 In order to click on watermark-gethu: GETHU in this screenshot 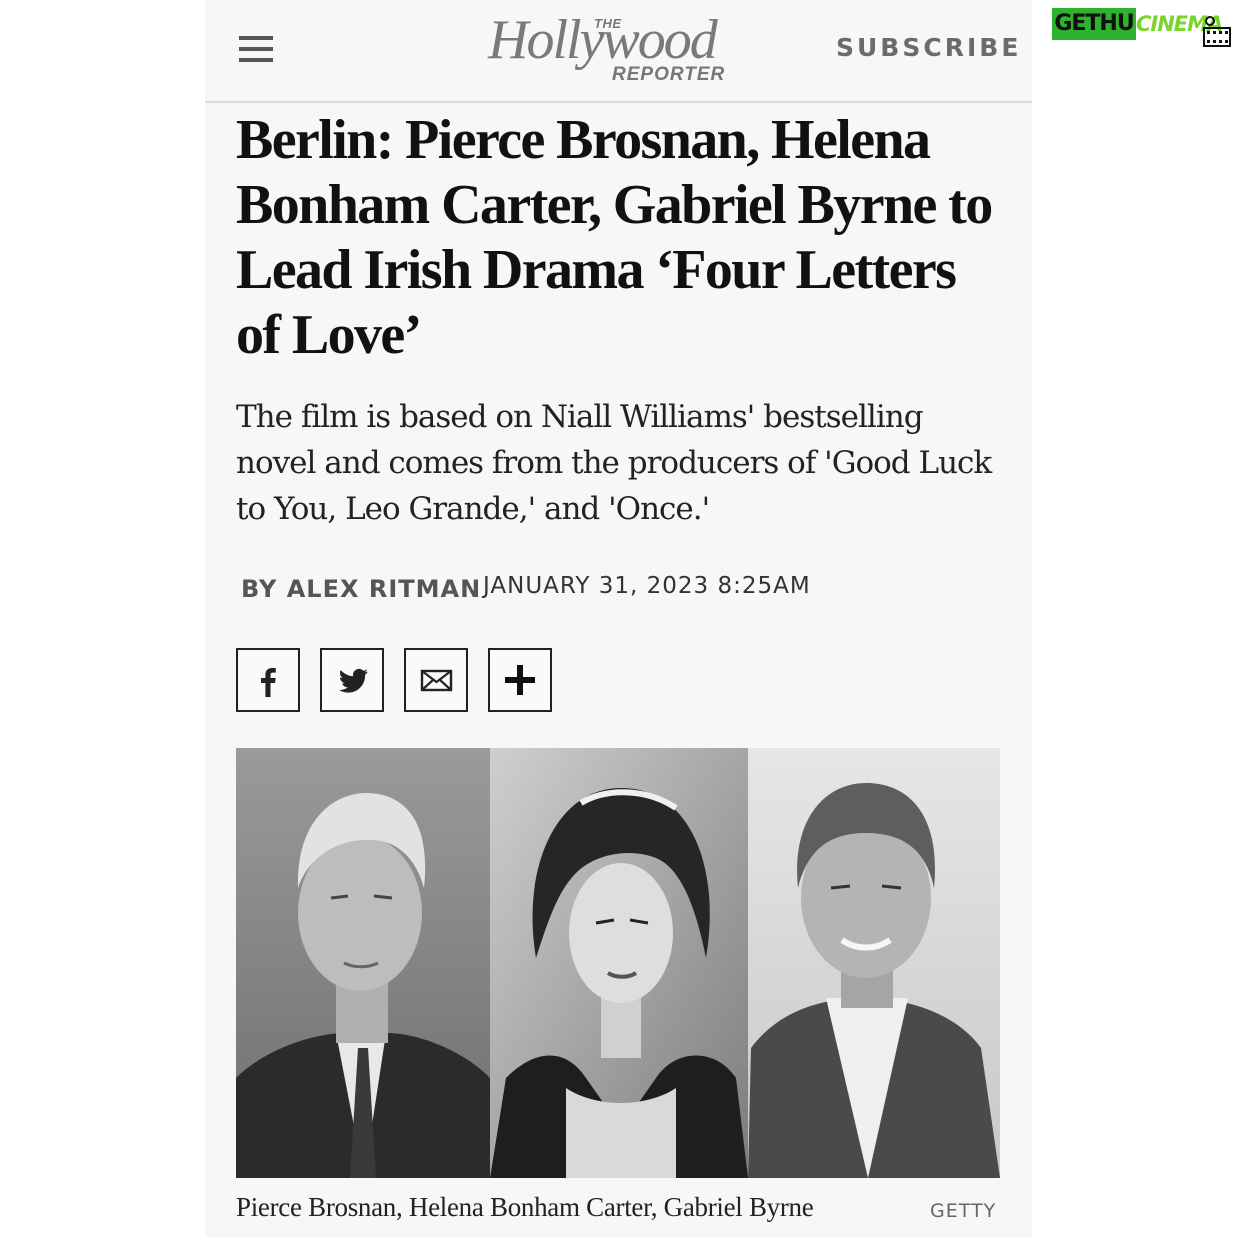, I will do `click(1094, 24)`.